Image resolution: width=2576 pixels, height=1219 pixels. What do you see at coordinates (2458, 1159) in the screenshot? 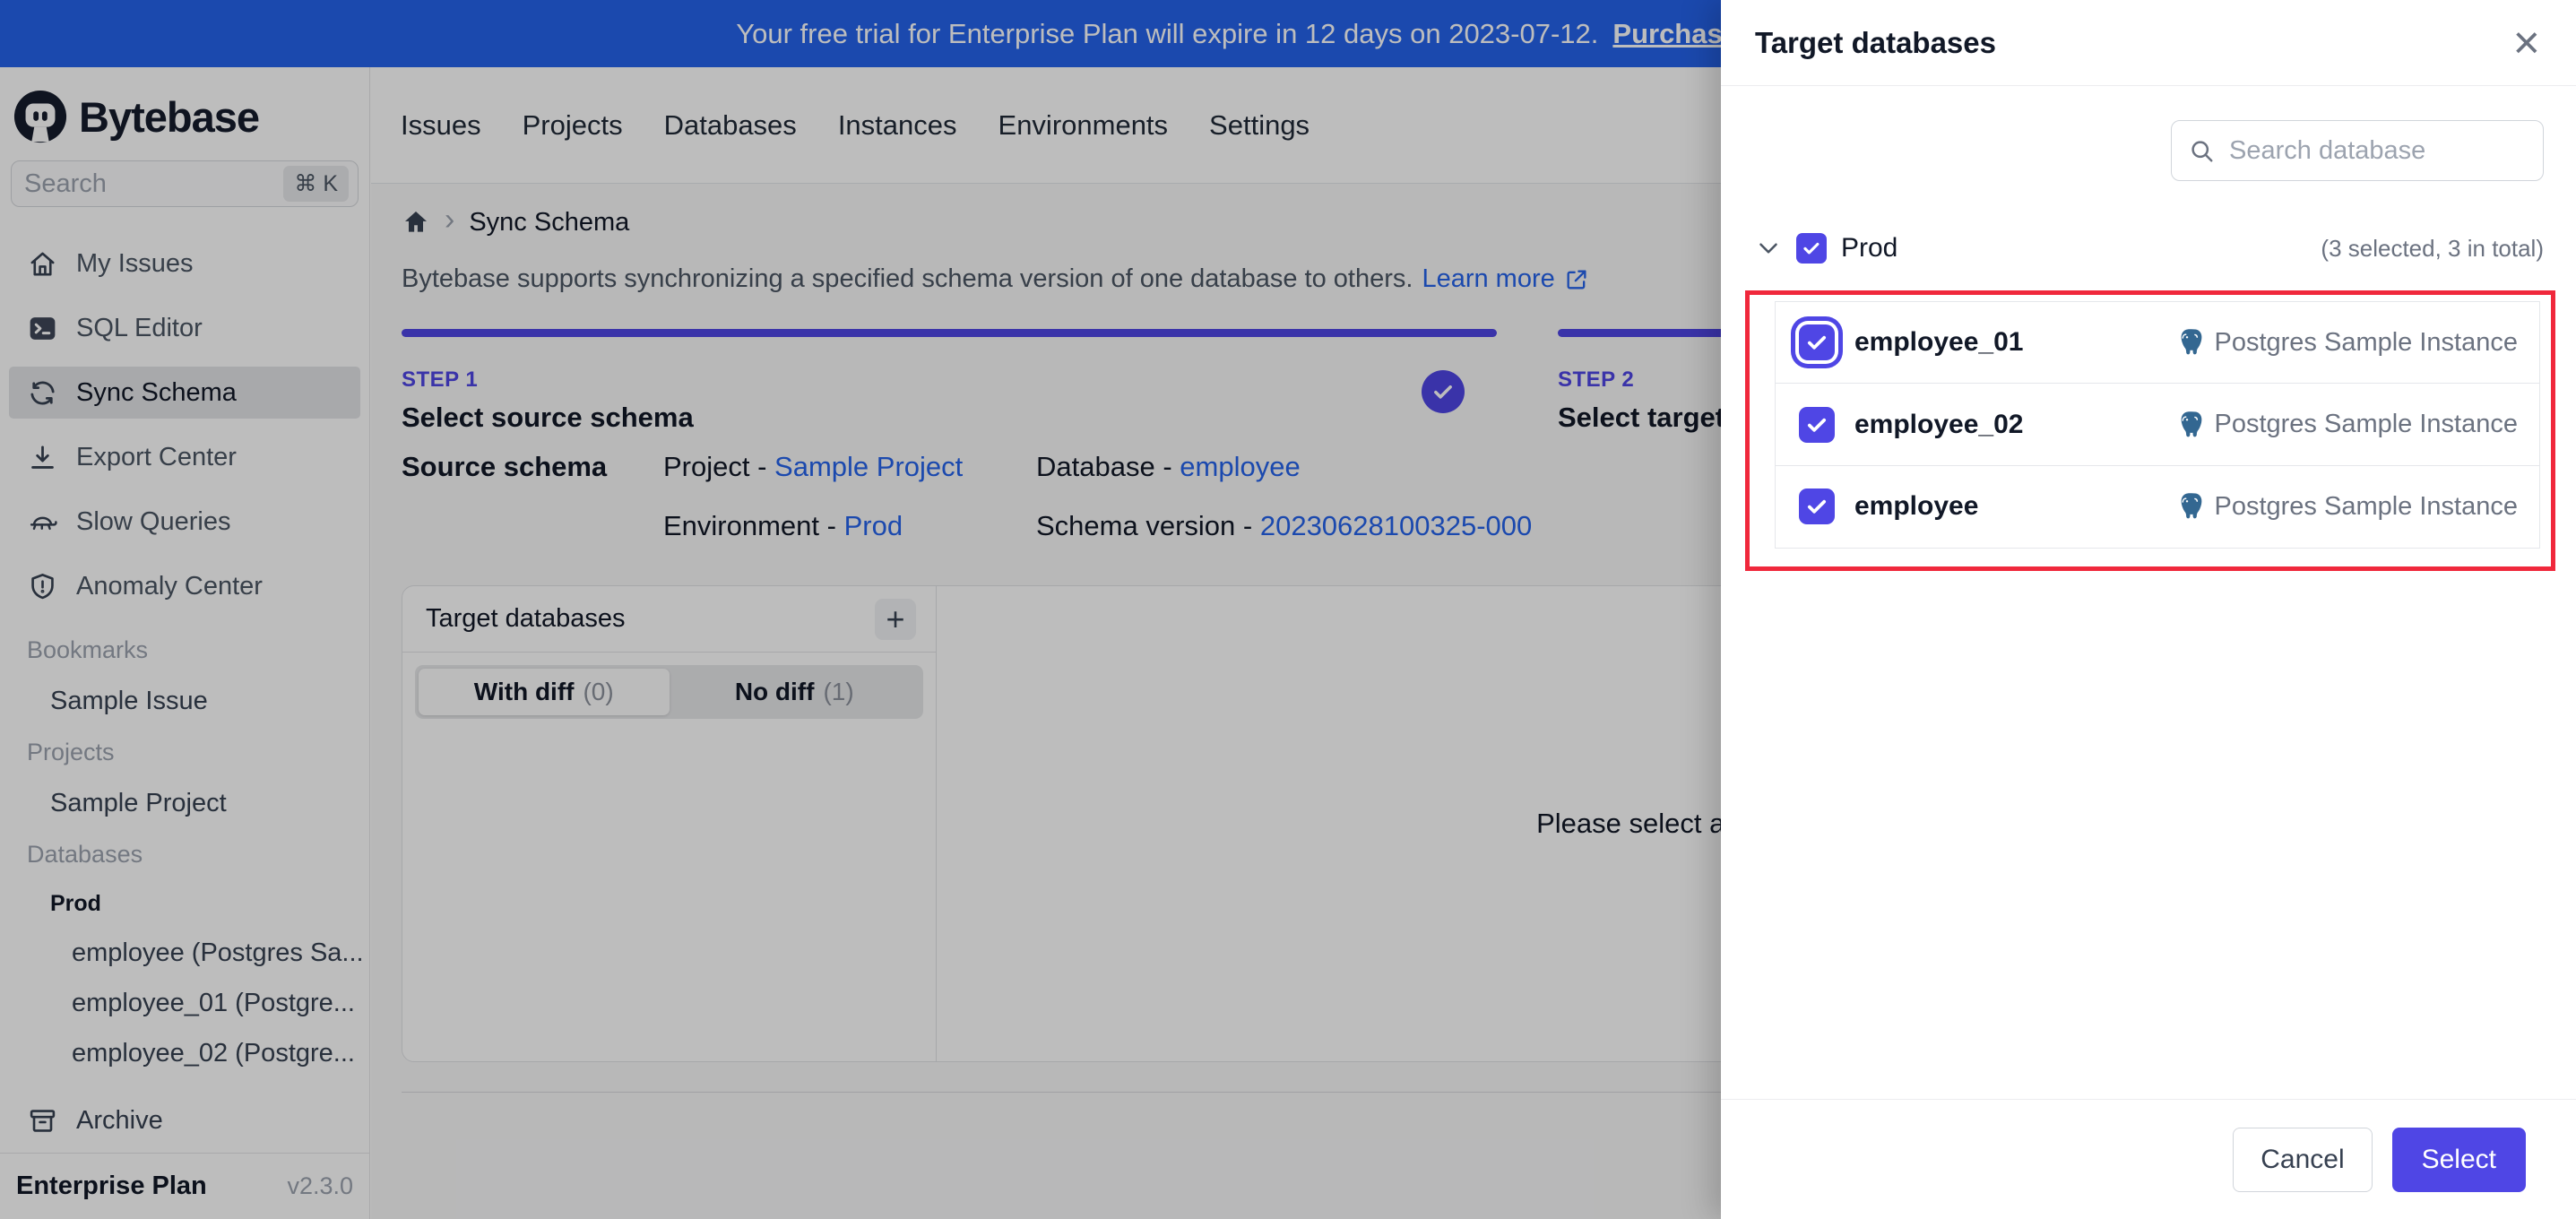
I see `select-button: Select` at bounding box center [2458, 1159].